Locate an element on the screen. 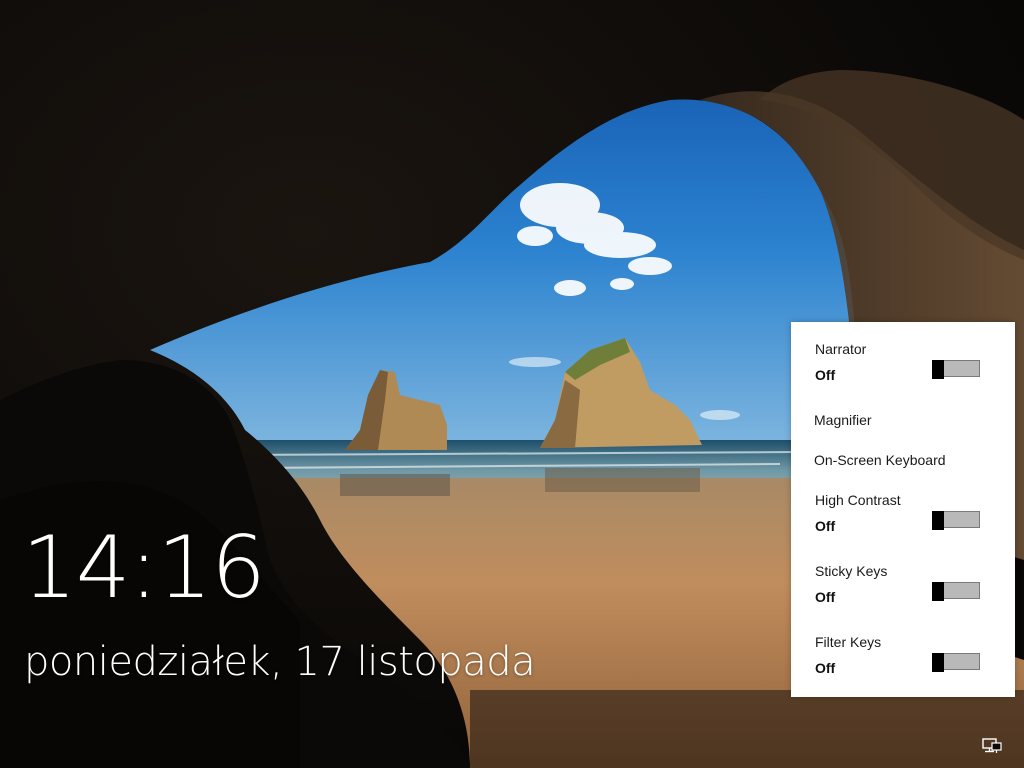  narrator-label: Narrator is located at coordinates (841, 349).